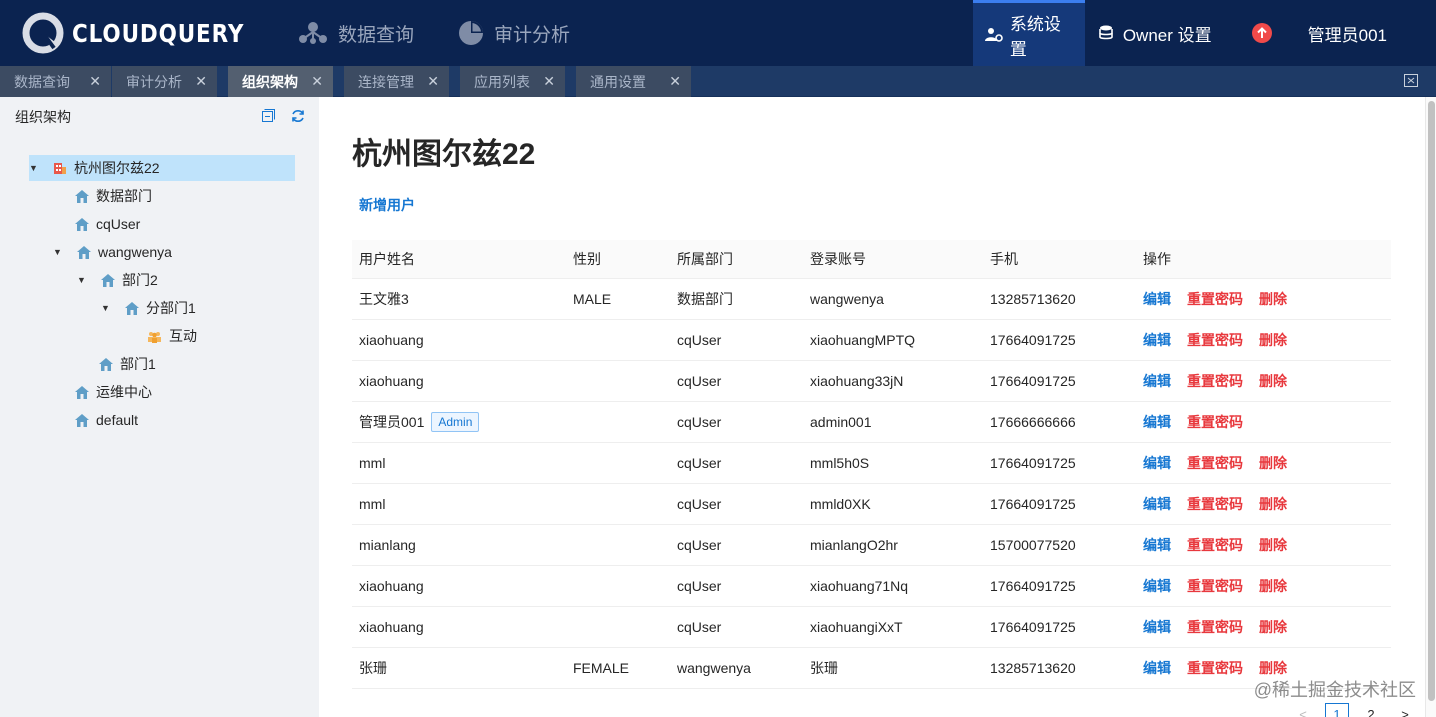 The width and height of the screenshot is (1436, 717). Describe the element at coordinates (373, 668) in the screenshot. I see `user-name-cell: 张珊` at that location.